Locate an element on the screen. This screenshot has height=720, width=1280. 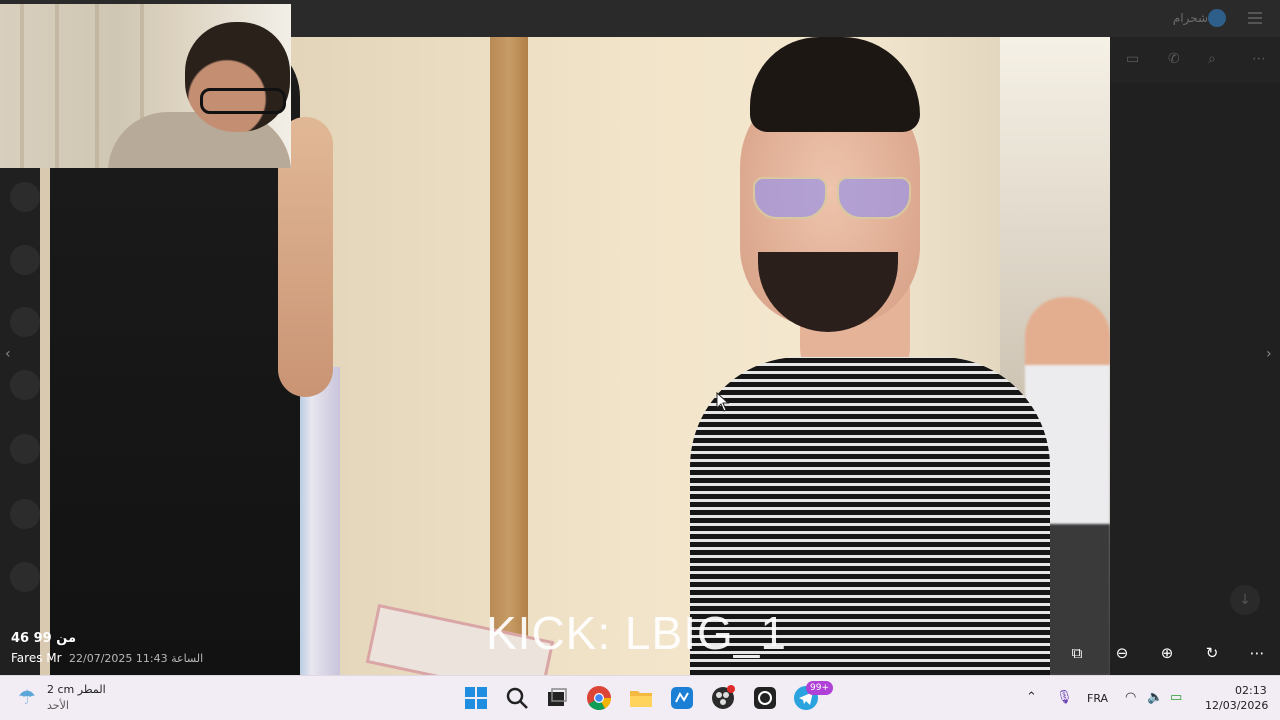
camera-app-icon is located at coordinates (765, 698).